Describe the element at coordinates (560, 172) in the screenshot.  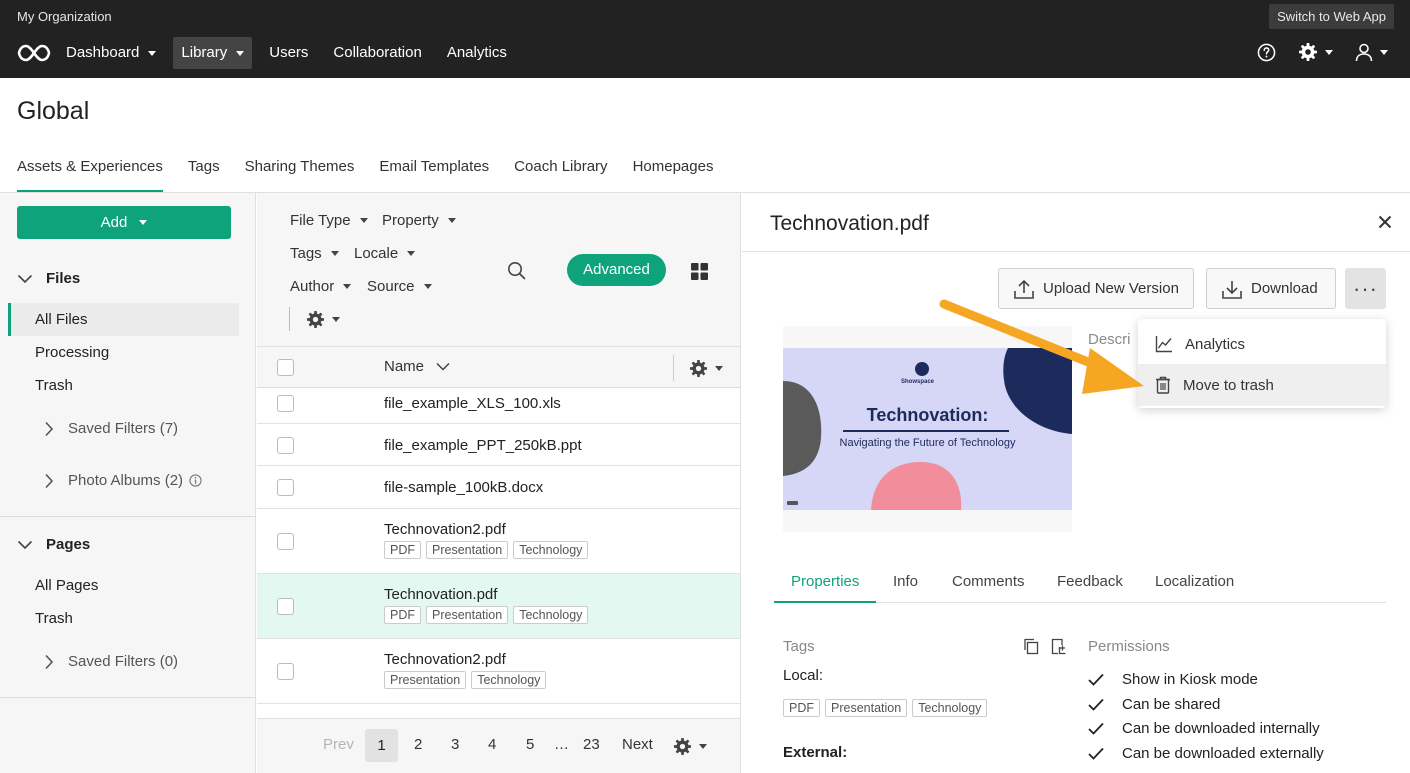
I see `tab-coach-library: Coach Library` at that location.